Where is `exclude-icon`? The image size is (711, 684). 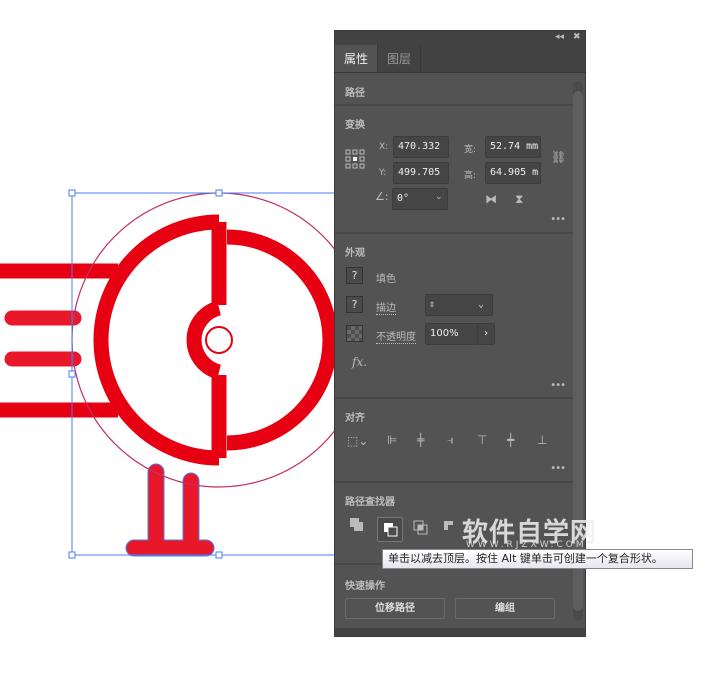 exclude-icon is located at coordinates (451, 528).